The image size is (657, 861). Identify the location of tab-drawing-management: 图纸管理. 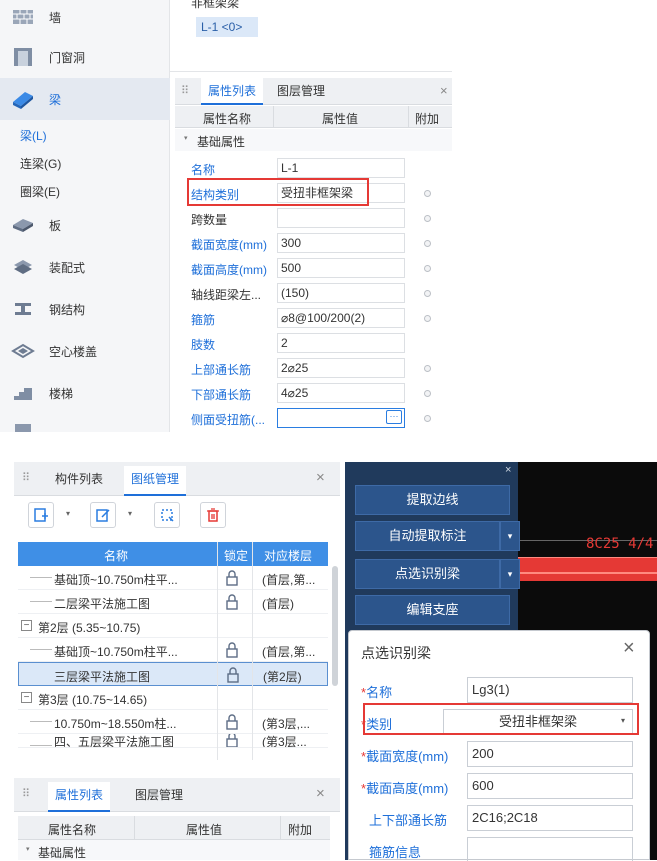
(155, 481).